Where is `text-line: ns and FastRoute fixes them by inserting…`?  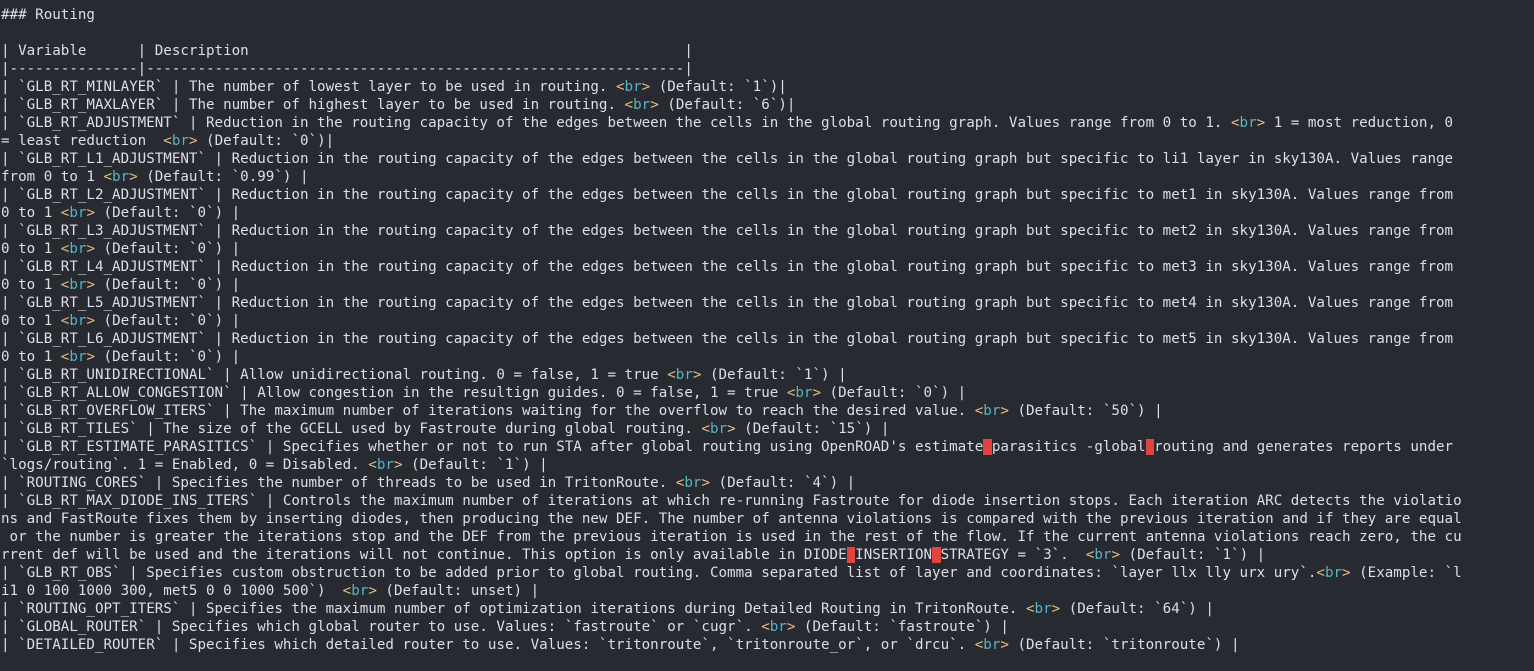 text-line: ns and FastRoute fixes them by inserting… is located at coordinates (767, 519).